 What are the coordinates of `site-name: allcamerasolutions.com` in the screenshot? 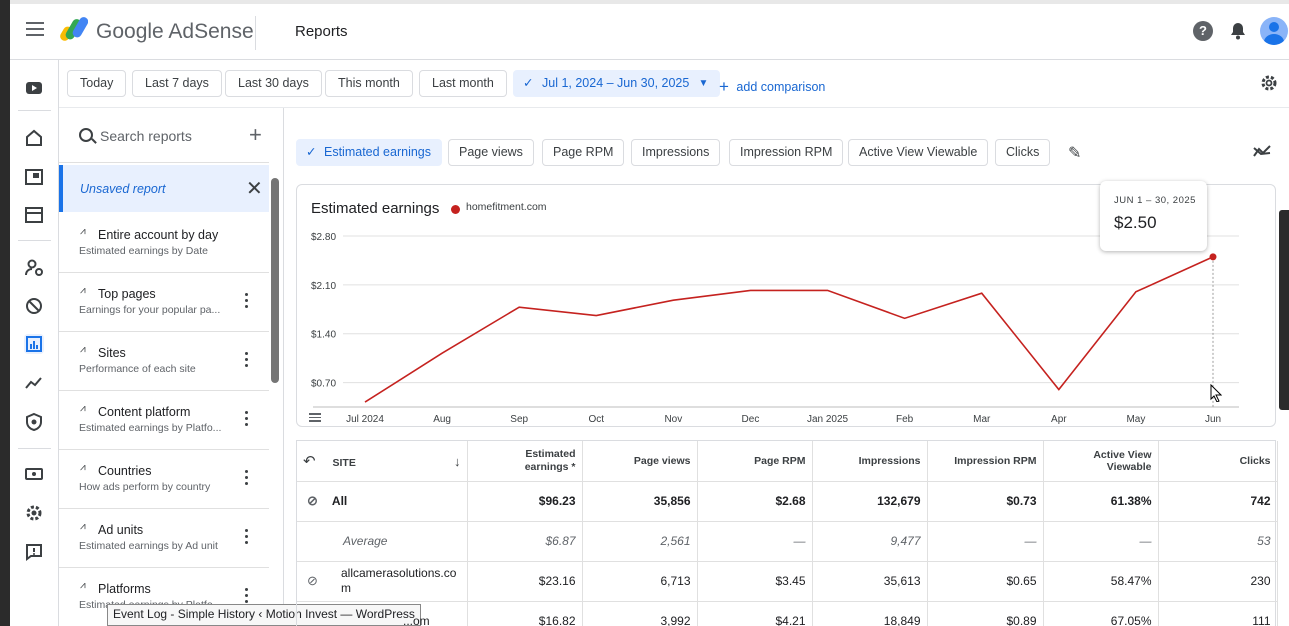 It's located at (399, 580).